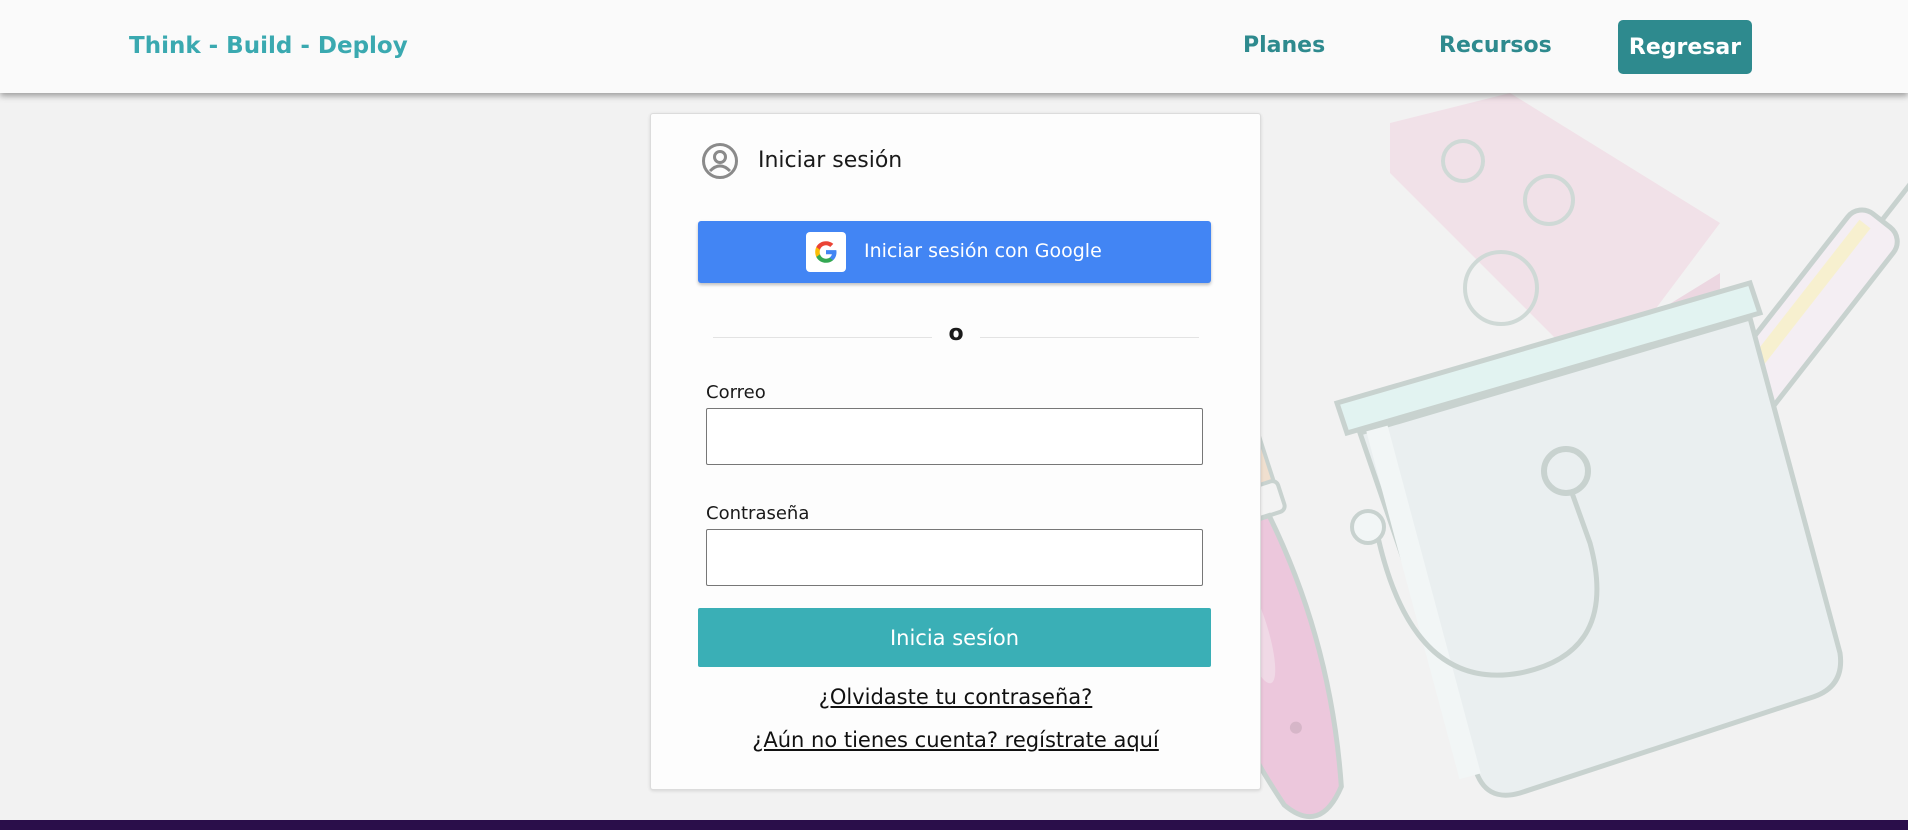 This screenshot has width=1908, height=830. What do you see at coordinates (830, 160) in the screenshot?
I see `login-title: Iniciar sesión` at bounding box center [830, 160].